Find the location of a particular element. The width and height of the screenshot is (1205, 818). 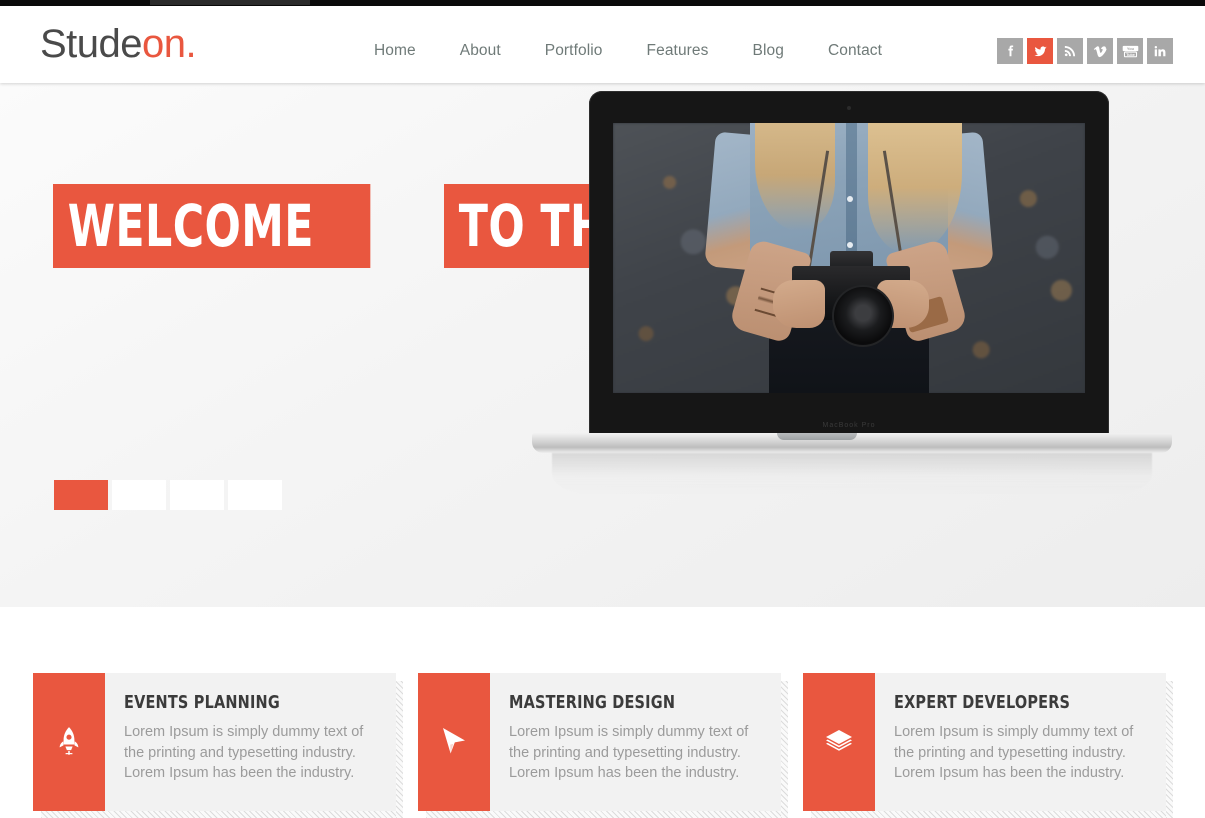

logo-accent-text: on. is located at coordinates (169, 44).